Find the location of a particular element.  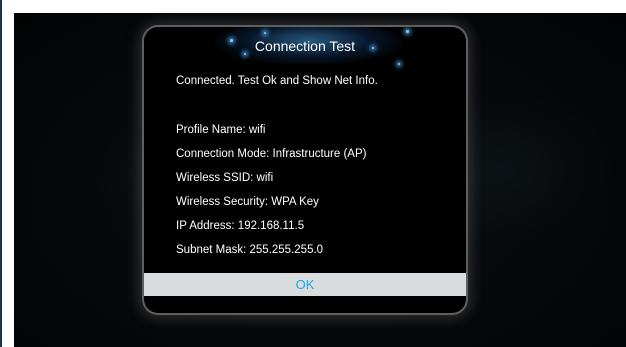

left-edge-bar is located at coordinates (1, 173).